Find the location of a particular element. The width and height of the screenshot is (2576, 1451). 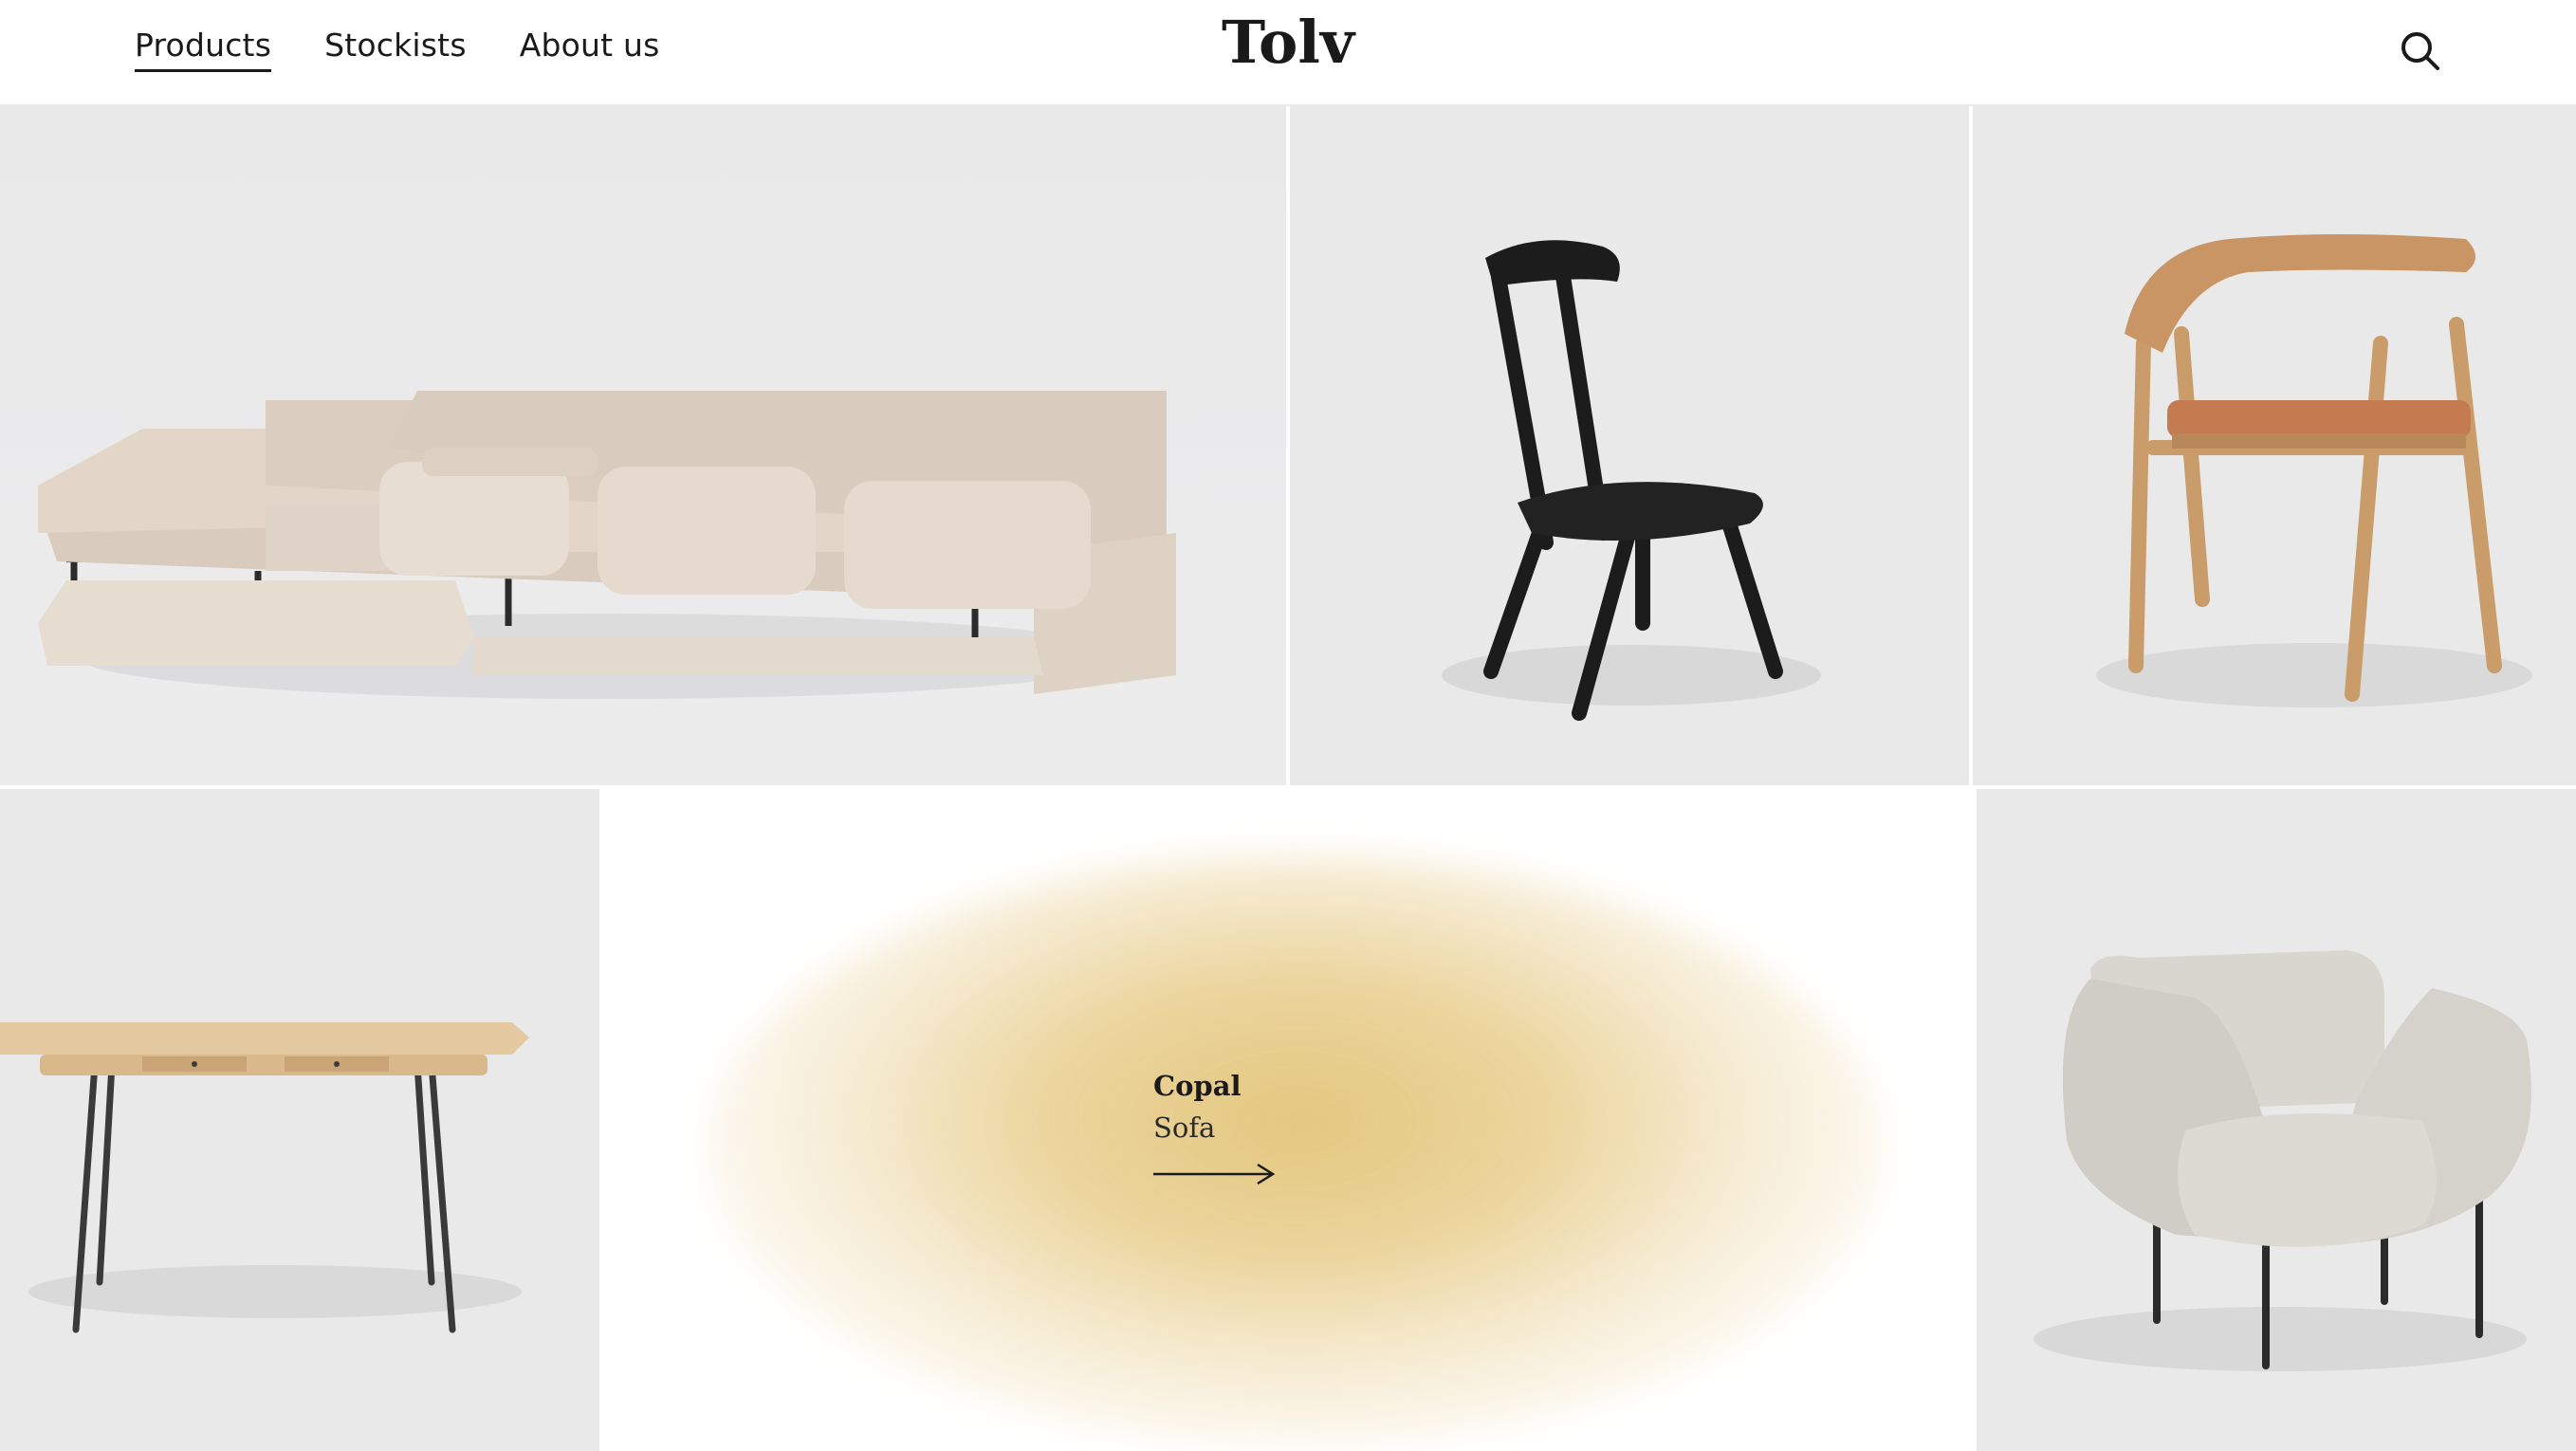

search-icon is located at coordinates (2420, 51).